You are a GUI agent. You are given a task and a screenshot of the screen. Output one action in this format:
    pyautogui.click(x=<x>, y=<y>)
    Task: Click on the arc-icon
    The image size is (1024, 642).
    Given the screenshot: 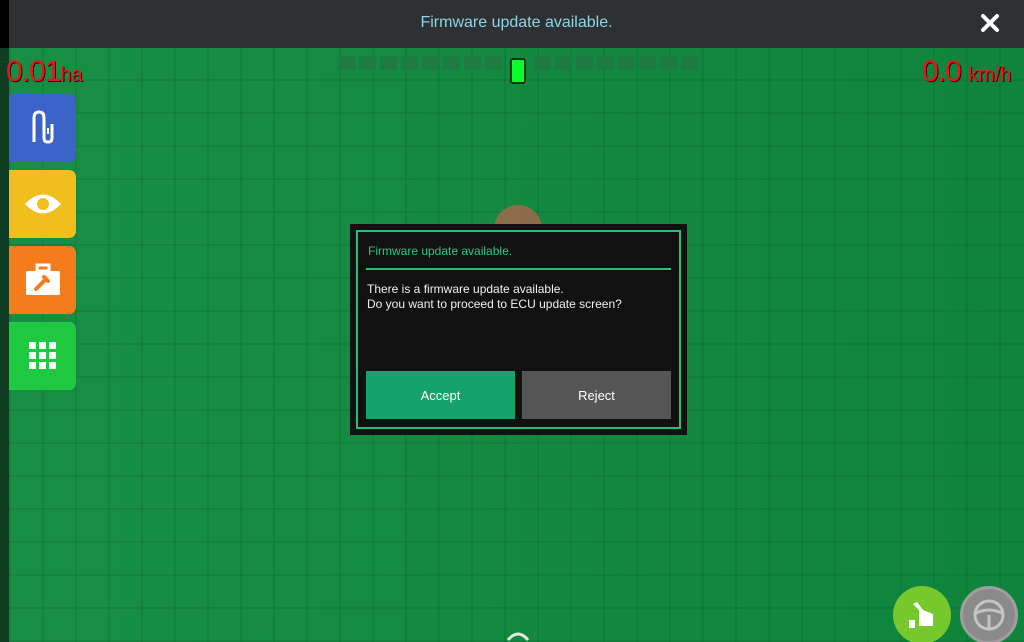 What is the action you would take?
    pyautogui.click(x=518, y=637)
    